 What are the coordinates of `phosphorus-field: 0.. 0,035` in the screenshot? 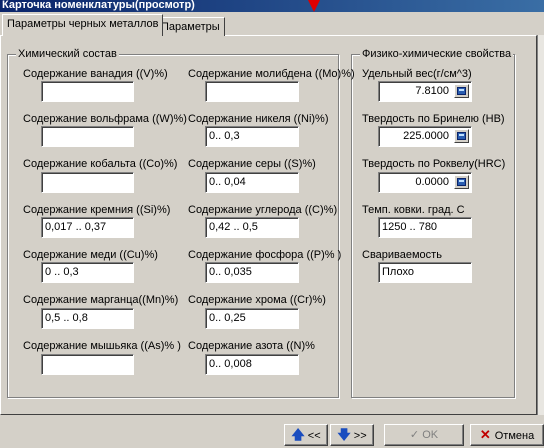 It's located at (252, 272).